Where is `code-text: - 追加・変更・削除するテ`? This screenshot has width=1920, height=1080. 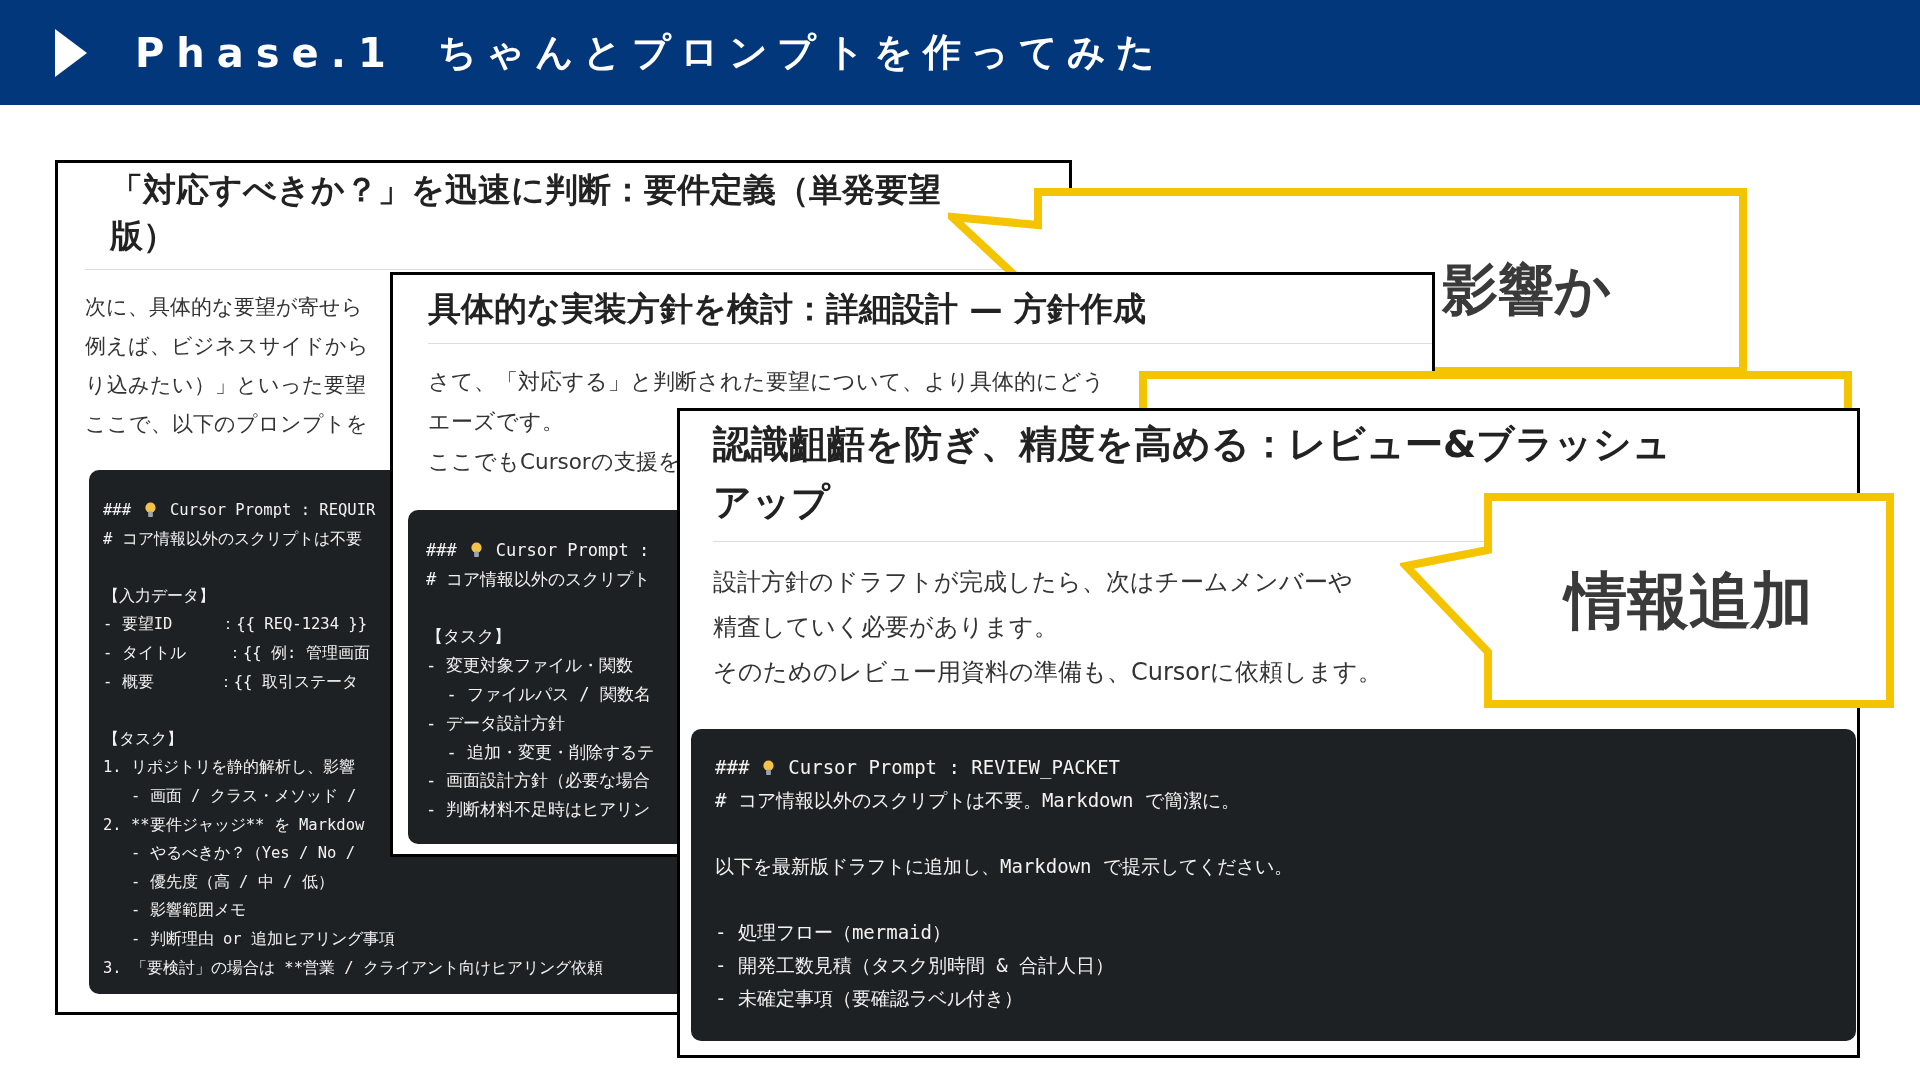 code-text: - 追加・変更・削除するテ is located at coordinates (549, 752).